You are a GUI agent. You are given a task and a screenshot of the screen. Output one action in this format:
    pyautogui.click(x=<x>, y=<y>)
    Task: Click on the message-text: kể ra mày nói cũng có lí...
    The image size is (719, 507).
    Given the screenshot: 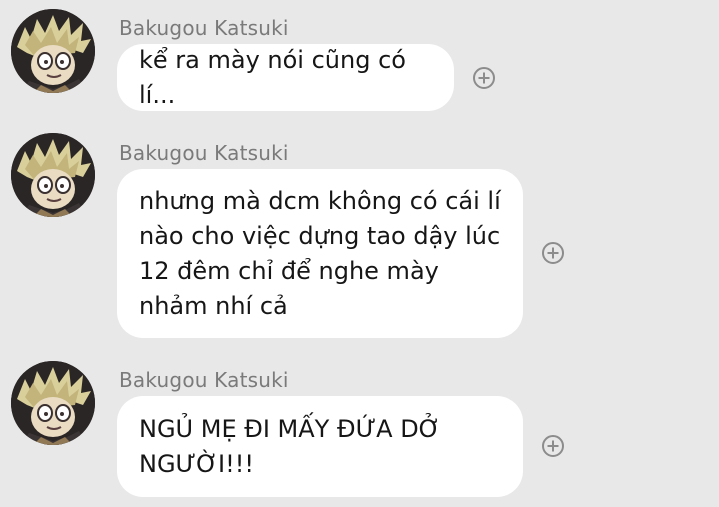 What is the action you would take?
    pyautogui.click(x=272, y=77)
    